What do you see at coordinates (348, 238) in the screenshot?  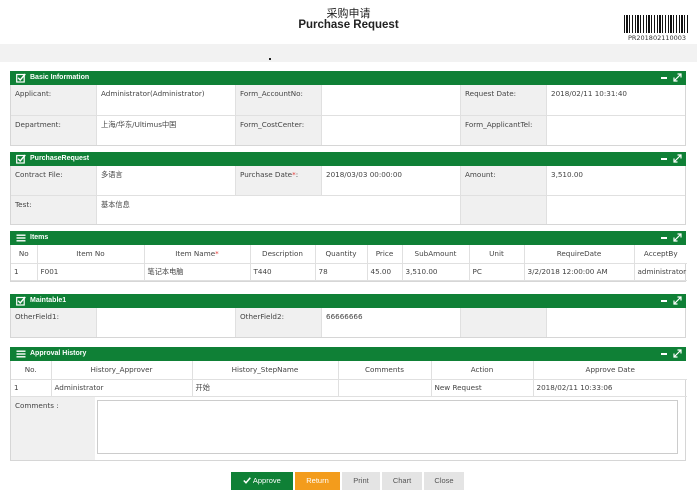 I see `panel-header: Items` at bounding box center [348, 238].